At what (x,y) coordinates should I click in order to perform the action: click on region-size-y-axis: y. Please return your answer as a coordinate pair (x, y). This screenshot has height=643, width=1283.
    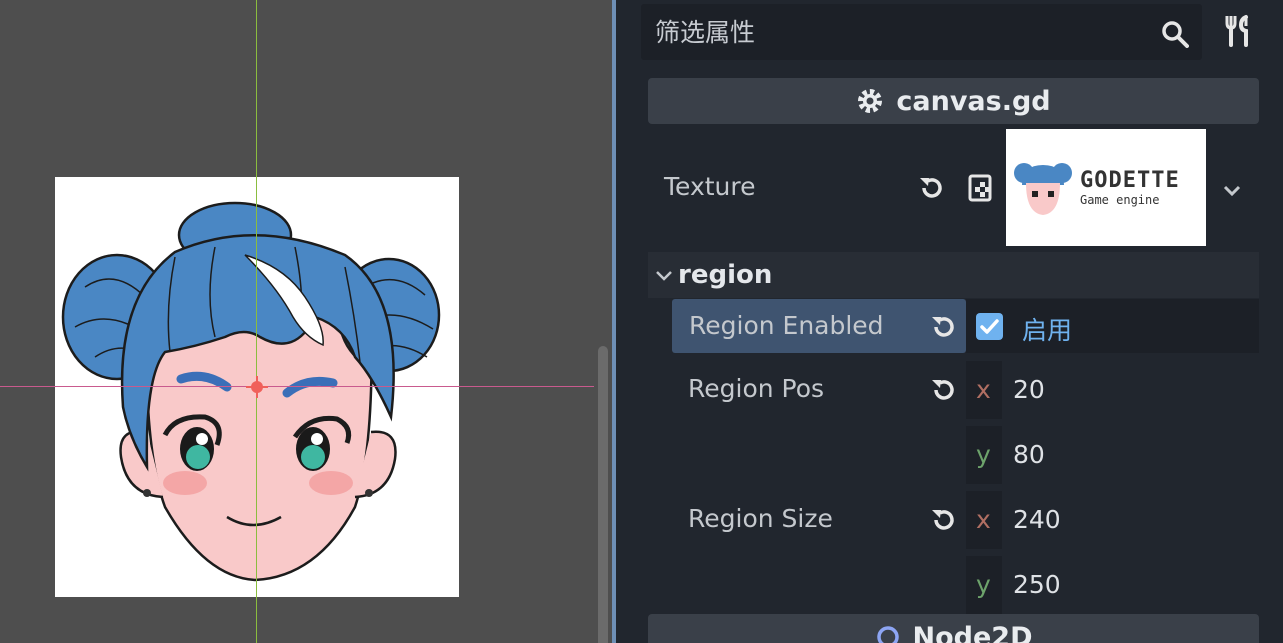
    Looking at the image, I should click on (984, 585).